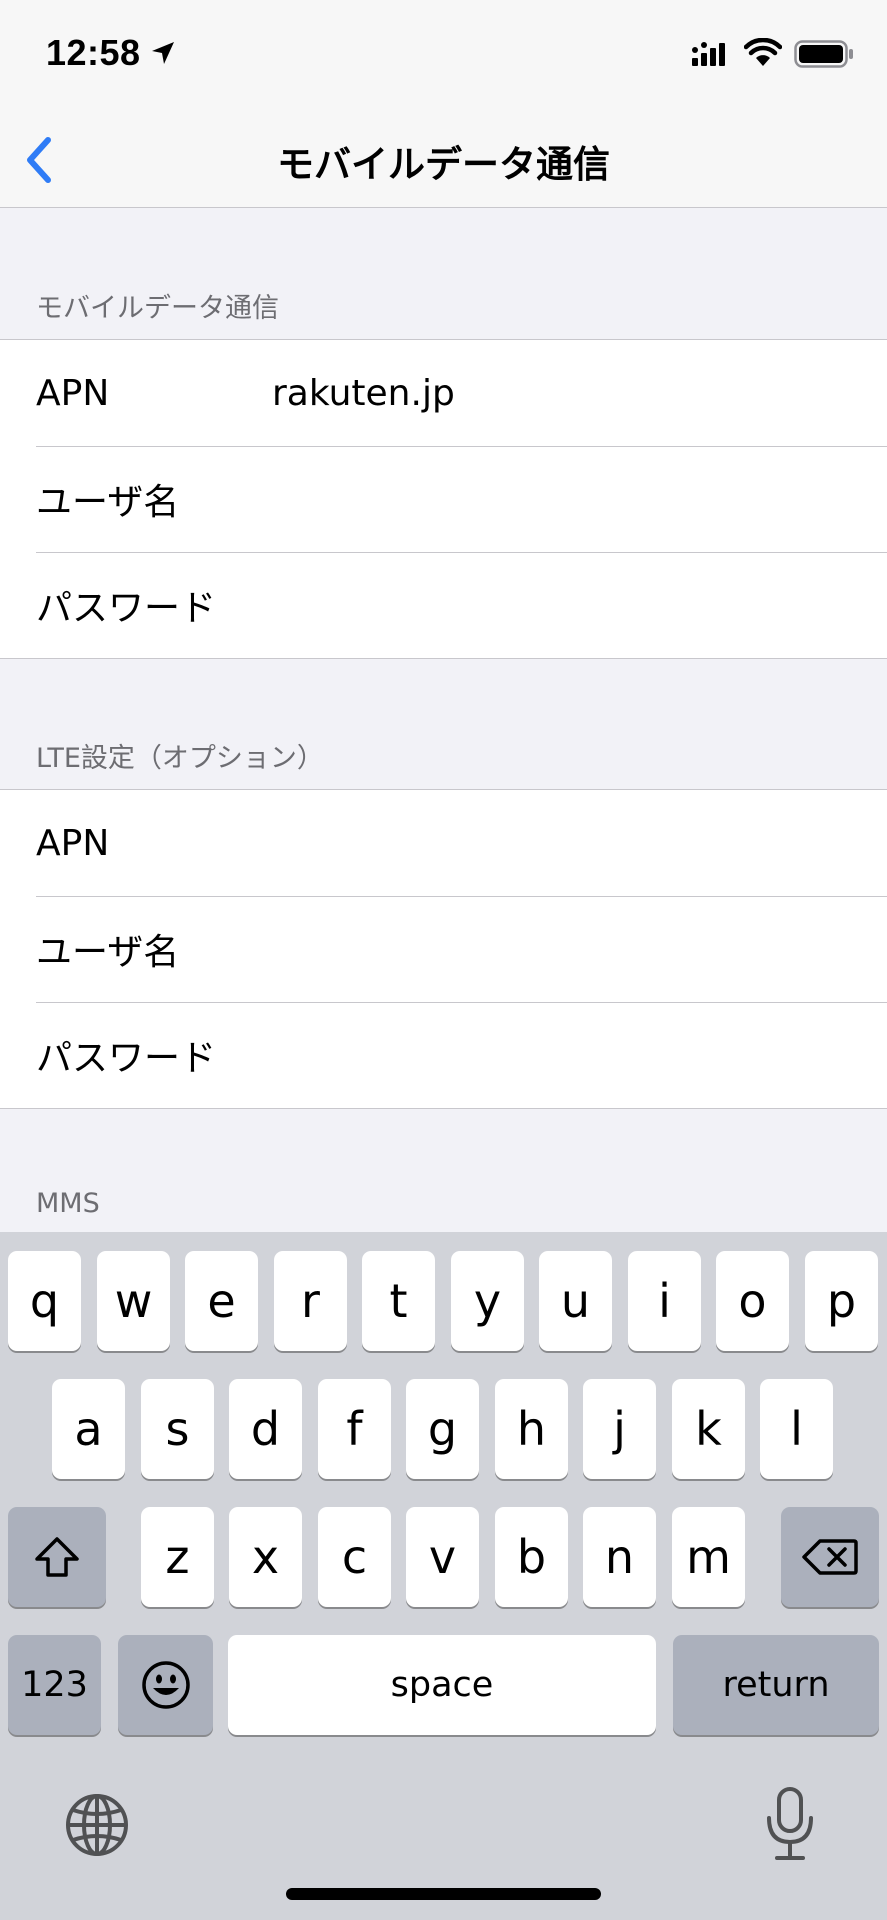 The width and height of the screenshot is (887, 1920). I want to click on key-a: a, so click(88, 1429).